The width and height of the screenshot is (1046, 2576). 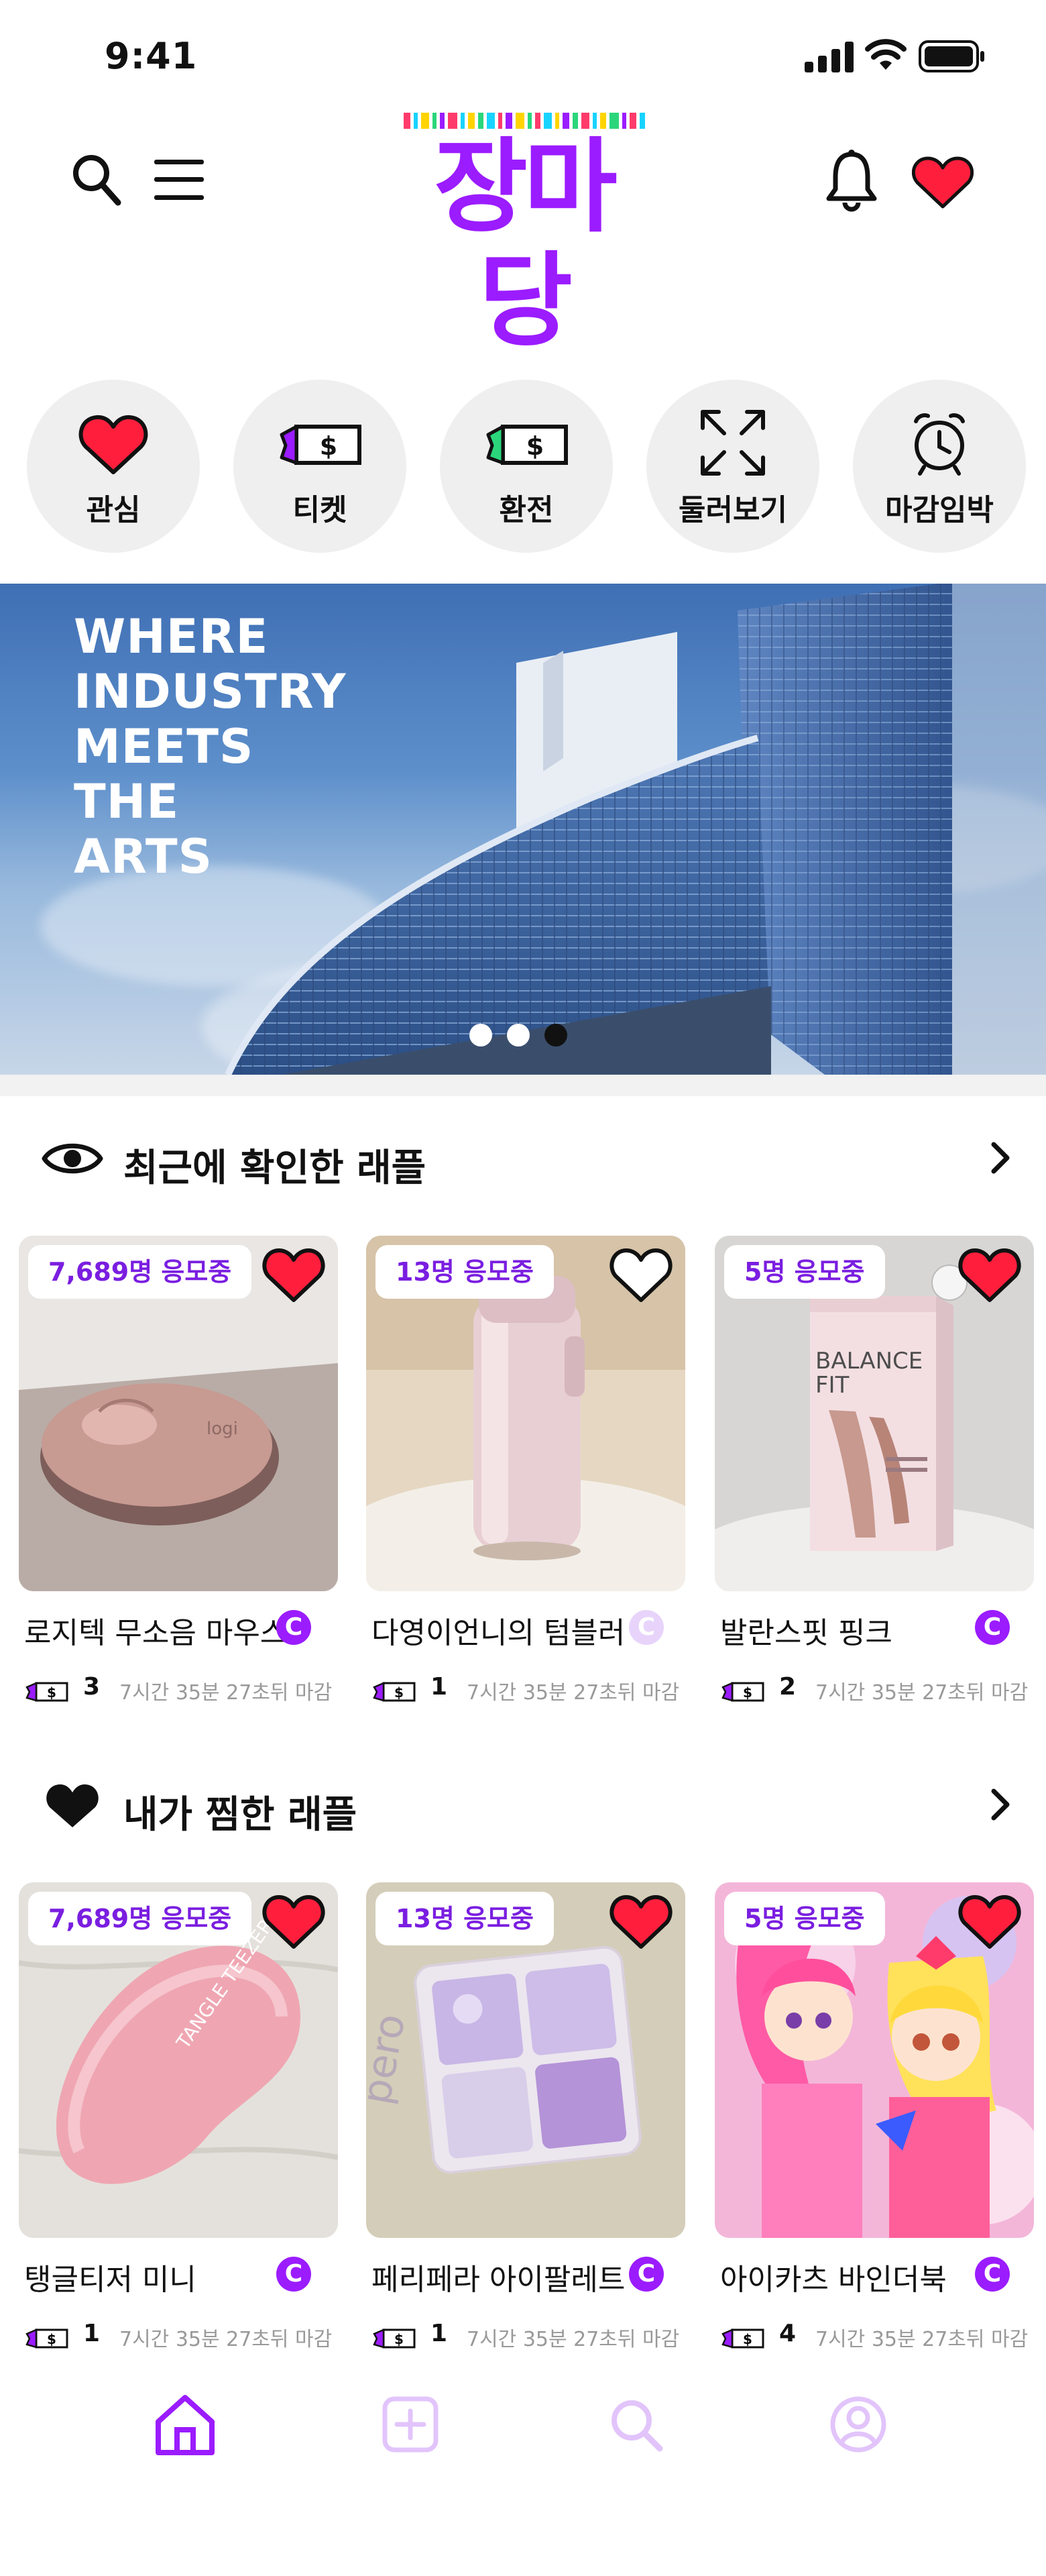 What do you see at coordinates (525, 1470) in the screenshot?
I see `raffle-card: 13명 응모중 다영이언니의 텀블러 C $ 1 7시간 35분 27초뒤 마감` at bounding box center [525, 1470].